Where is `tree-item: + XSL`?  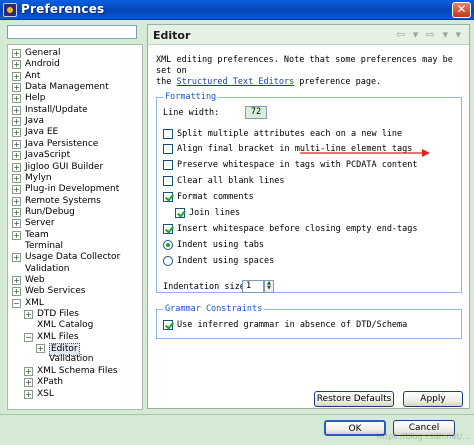 tree-item: + XSL is located at coordinates (75, 394).